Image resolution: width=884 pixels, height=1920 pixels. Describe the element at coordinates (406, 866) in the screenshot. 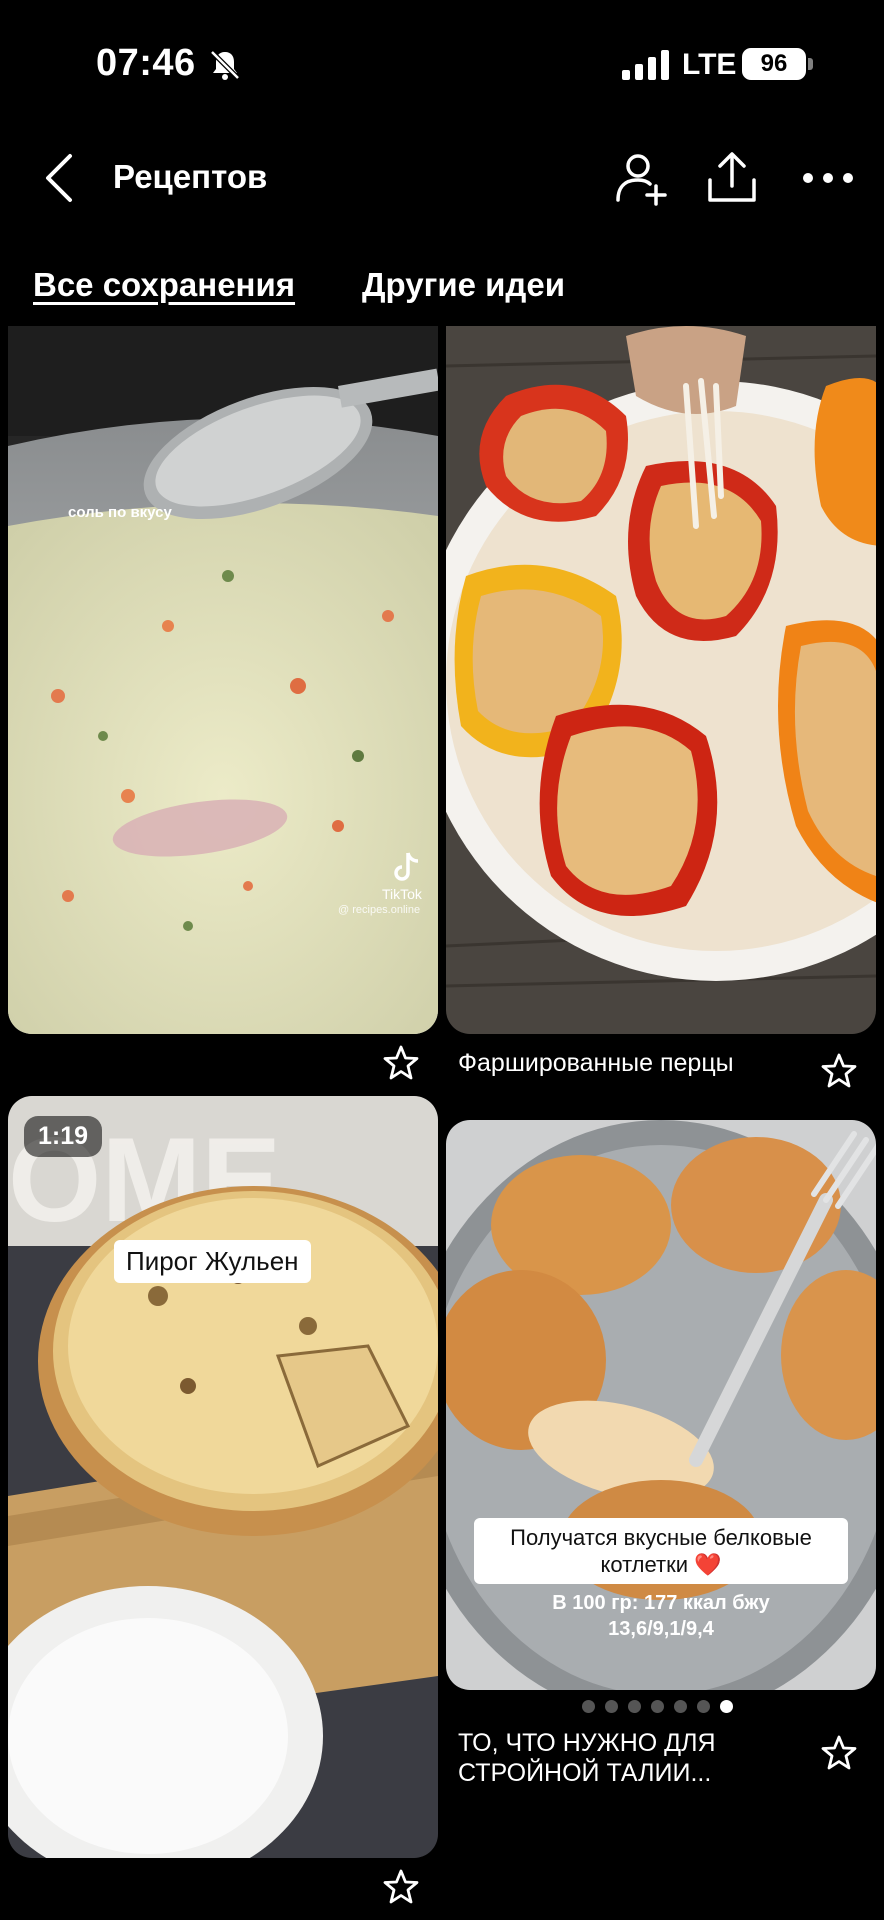

I see `tiktok-icon` at that location.